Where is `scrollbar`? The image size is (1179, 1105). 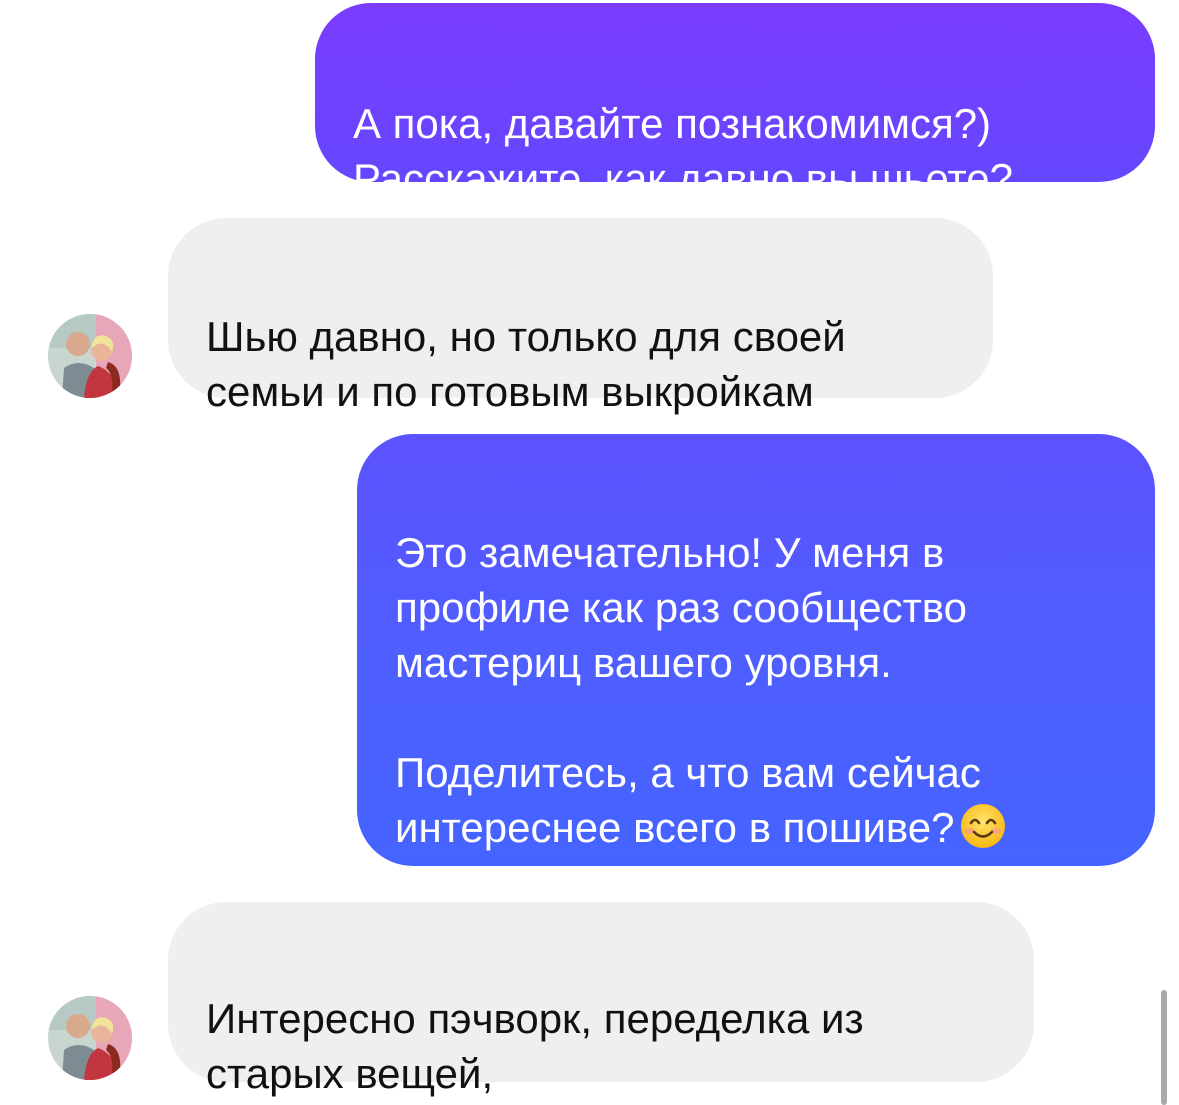 scrollbar is located at coordinates (1164, 1047).